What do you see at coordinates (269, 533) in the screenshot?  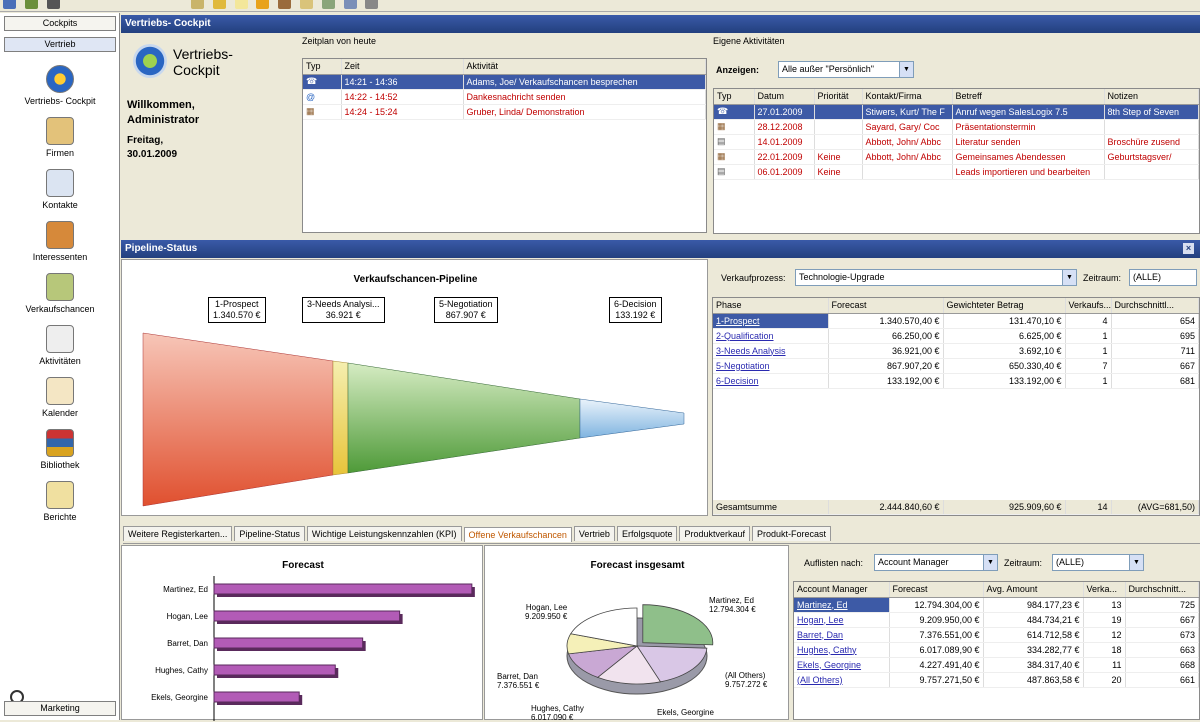 I see `tab-1: Pipeline-Status` at bounding box center [269, 533].